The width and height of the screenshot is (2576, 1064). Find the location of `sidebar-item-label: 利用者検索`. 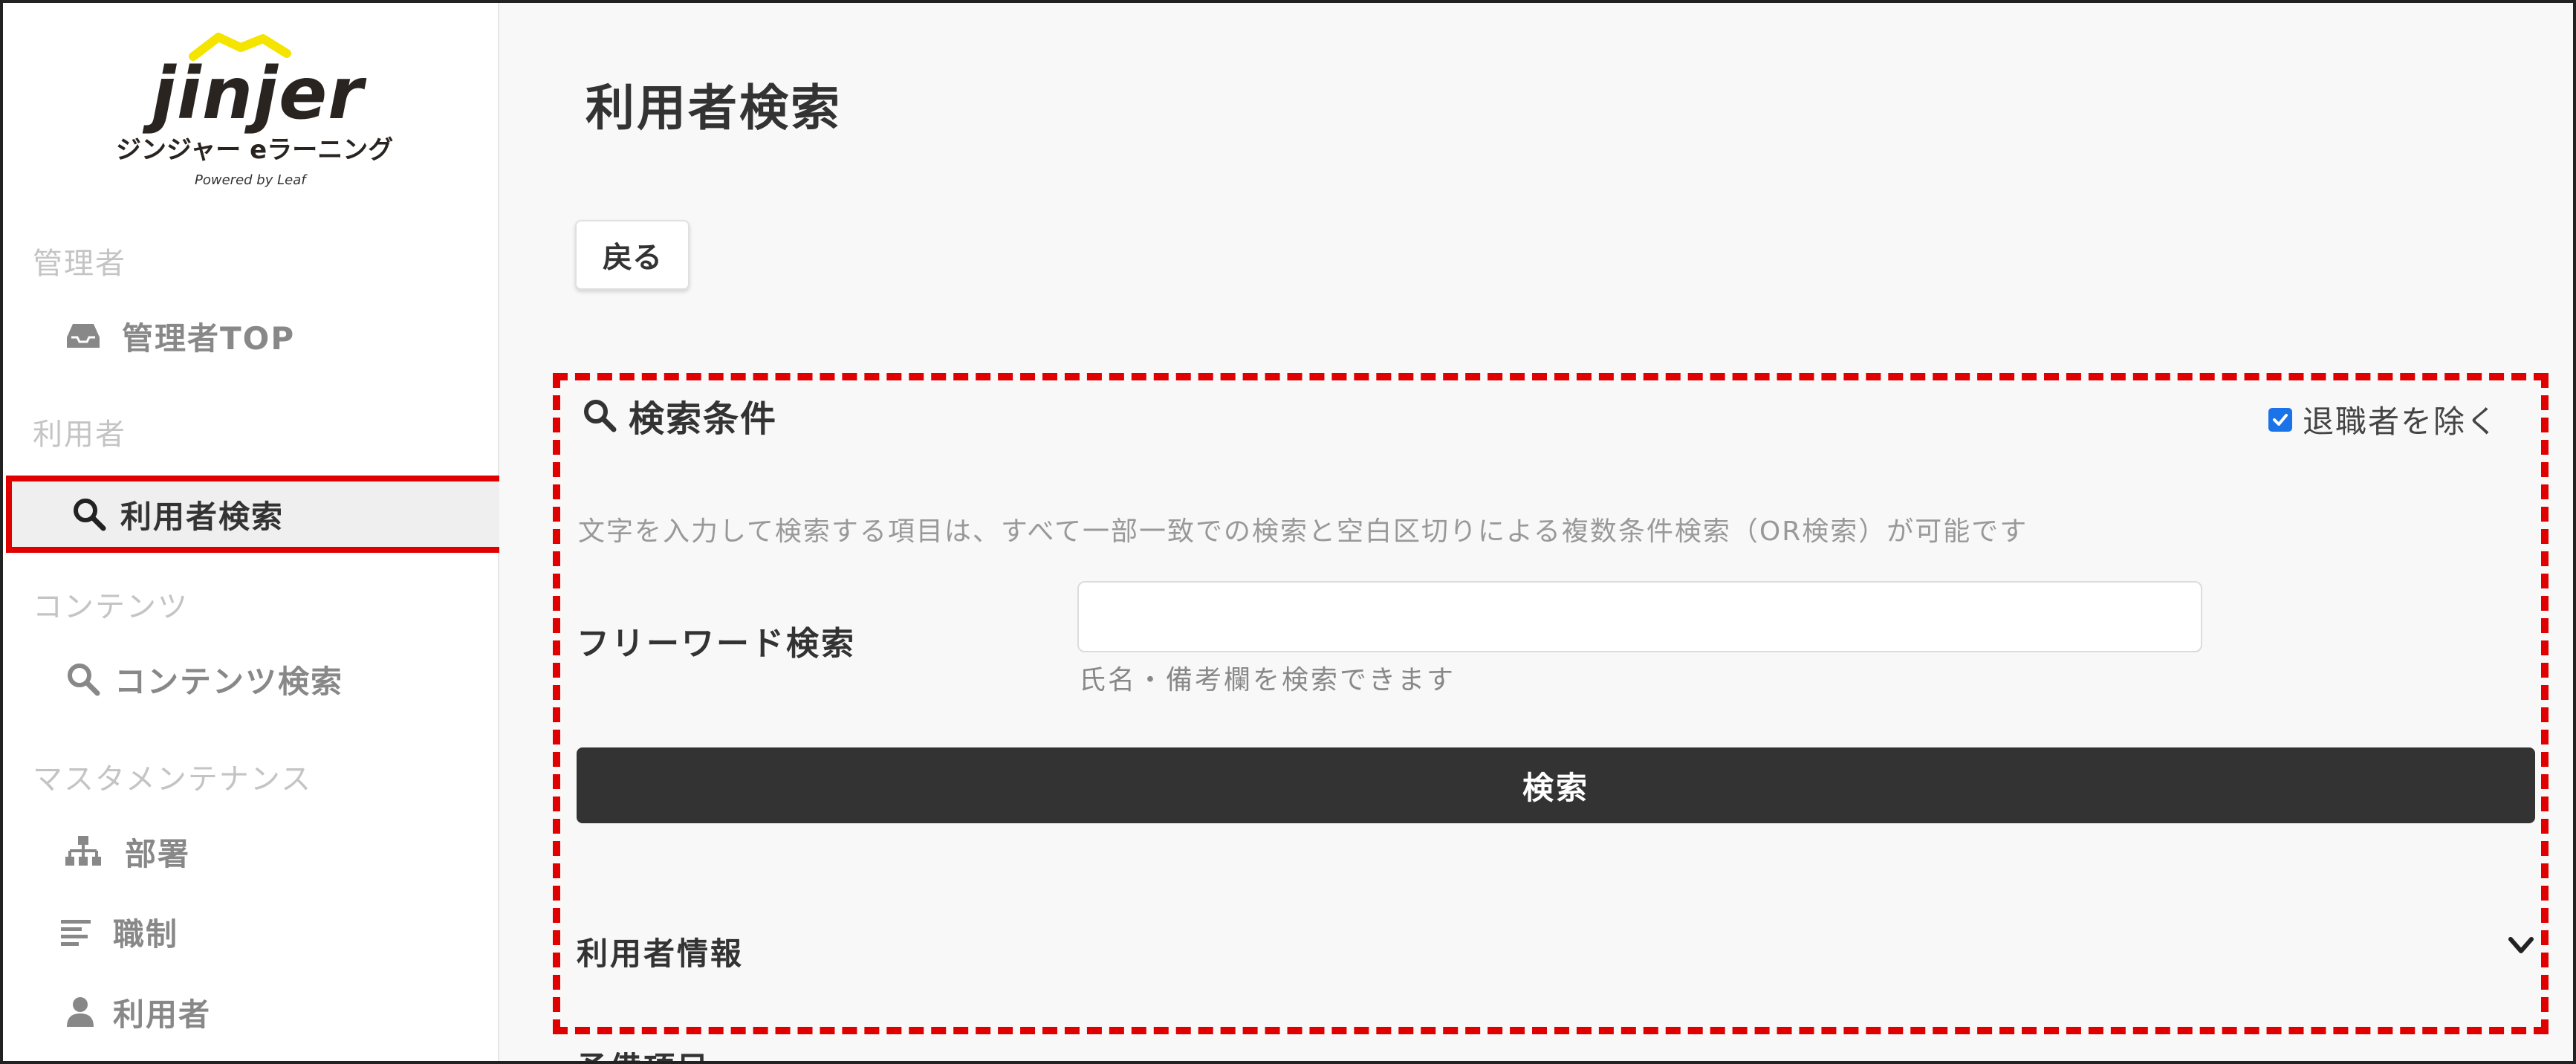

sidebar-item-label: 利用者検索 is located at coordinates (202, 516).